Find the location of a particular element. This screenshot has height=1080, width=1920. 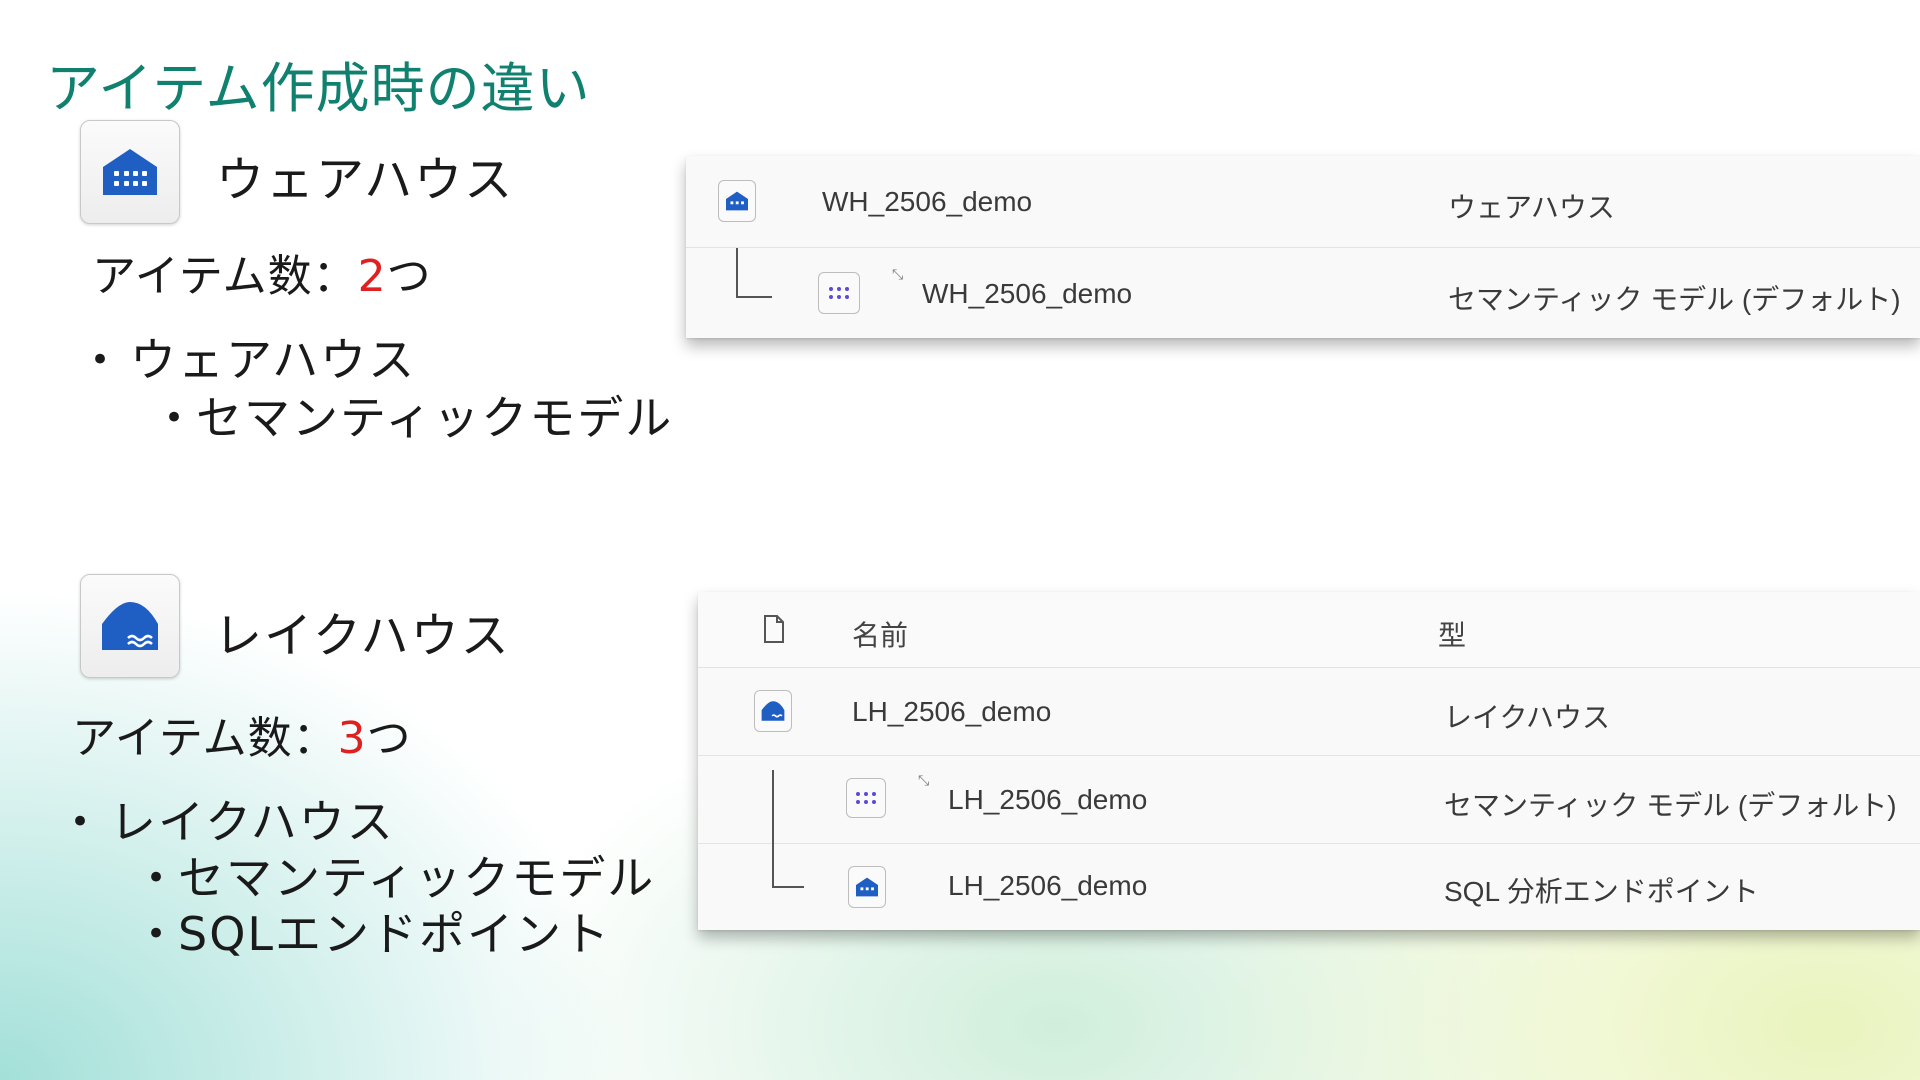

count-number: 2 is located at coordinates (372, 276).